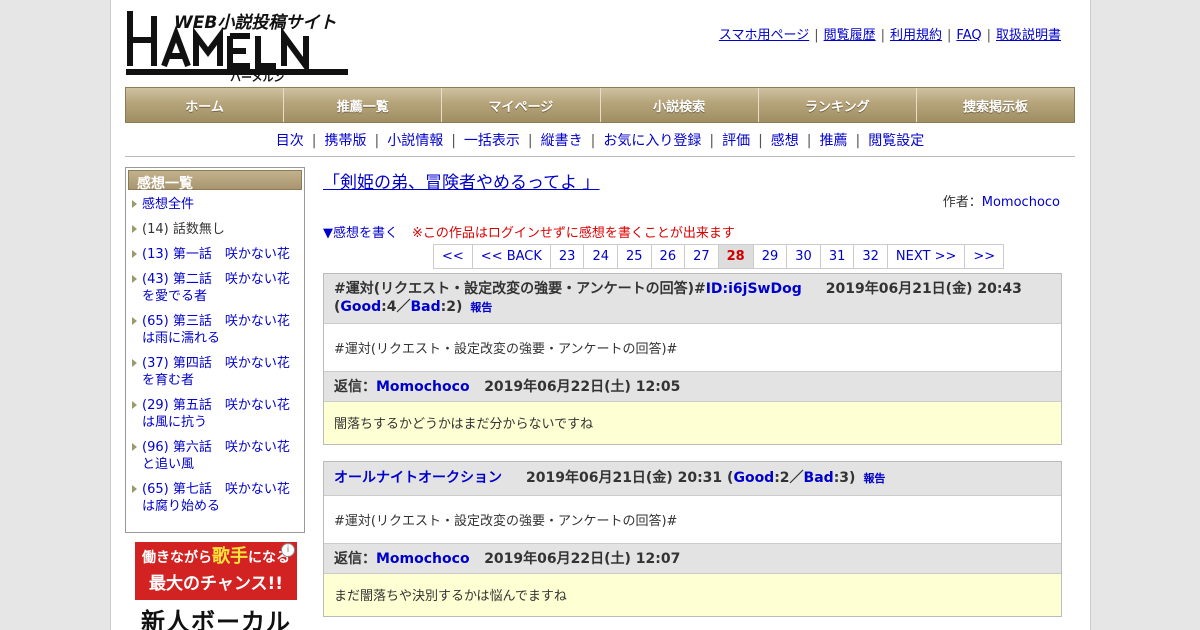  I want to click on manual-link: 取扱説明書, so click(1028, 35).